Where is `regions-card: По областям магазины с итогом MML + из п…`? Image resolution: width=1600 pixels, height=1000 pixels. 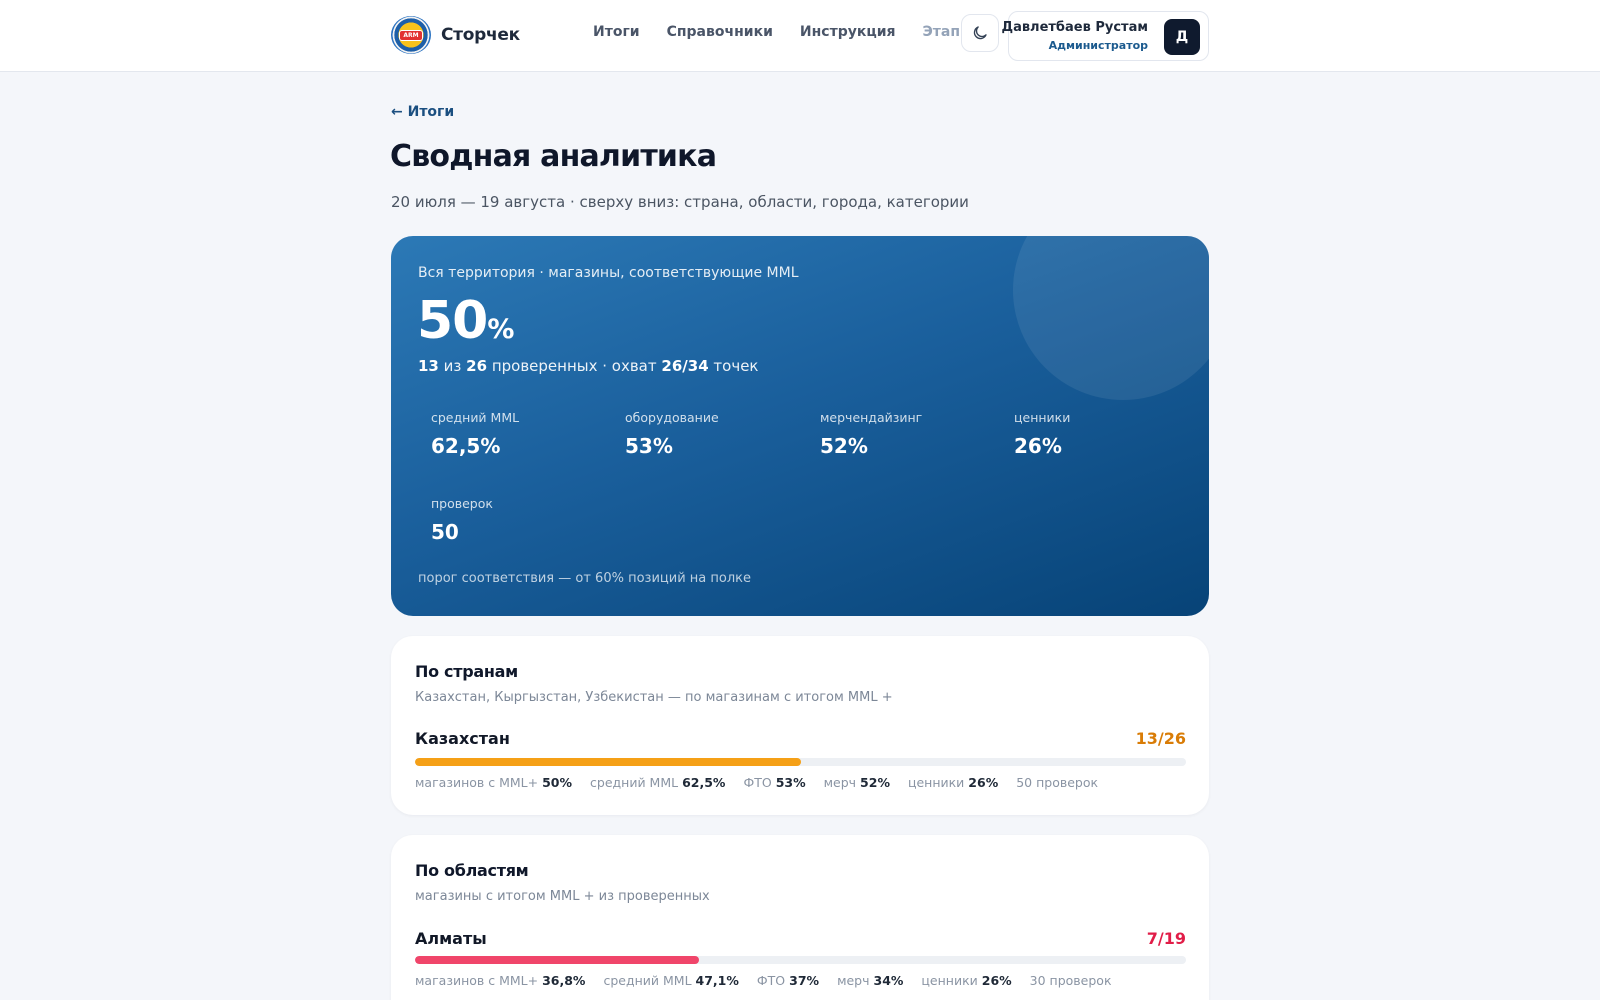
regions-card: По областям магазины с итогом MML + из п… is located at coordinates (800, 917).